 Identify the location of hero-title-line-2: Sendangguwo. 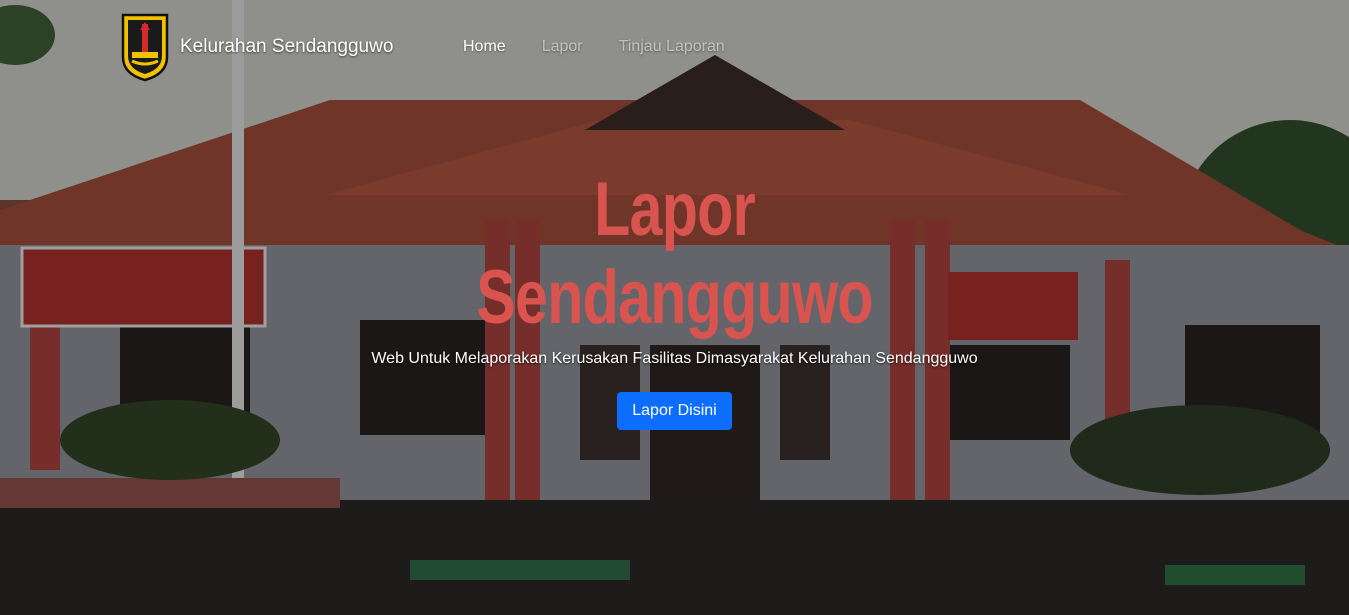
(674, 297).